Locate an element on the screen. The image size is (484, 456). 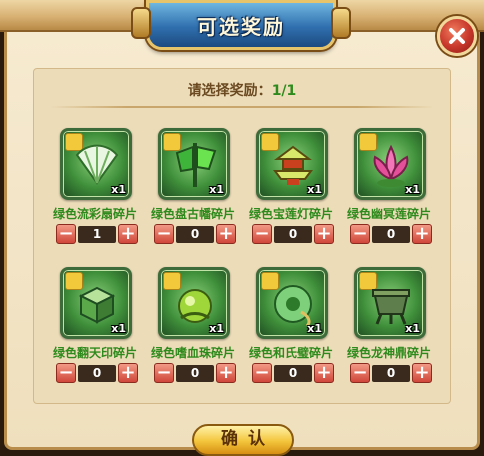
reward-card: x1 绿色盘古幡碎片 − 0 + is located at coordinates (193, 192).